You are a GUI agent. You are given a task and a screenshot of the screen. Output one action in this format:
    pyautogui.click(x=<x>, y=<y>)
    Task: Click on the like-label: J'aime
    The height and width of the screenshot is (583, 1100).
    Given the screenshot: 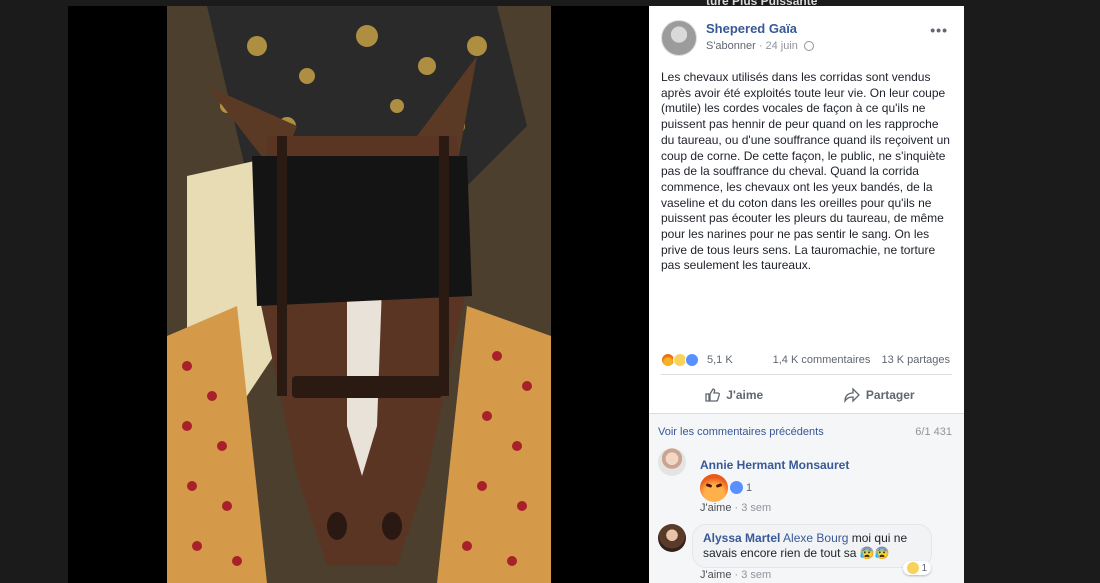 What is the action you would take?
    pyautogui.click(x=745, y=395)
    